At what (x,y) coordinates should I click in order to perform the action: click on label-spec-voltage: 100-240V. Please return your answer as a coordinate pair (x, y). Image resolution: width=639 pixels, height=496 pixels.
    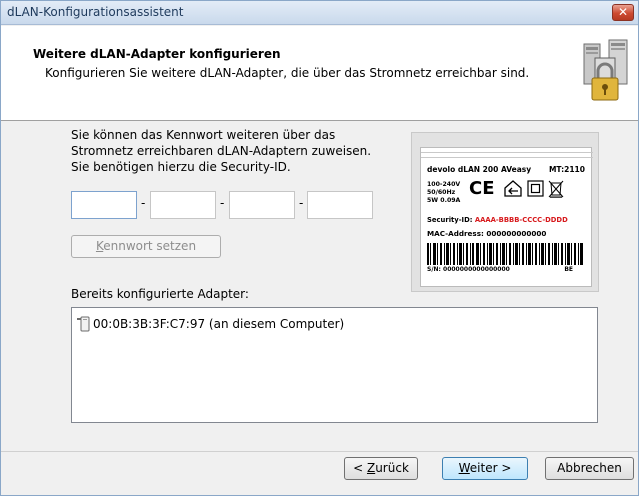
    Looking at the image, I should click on (444, 184).